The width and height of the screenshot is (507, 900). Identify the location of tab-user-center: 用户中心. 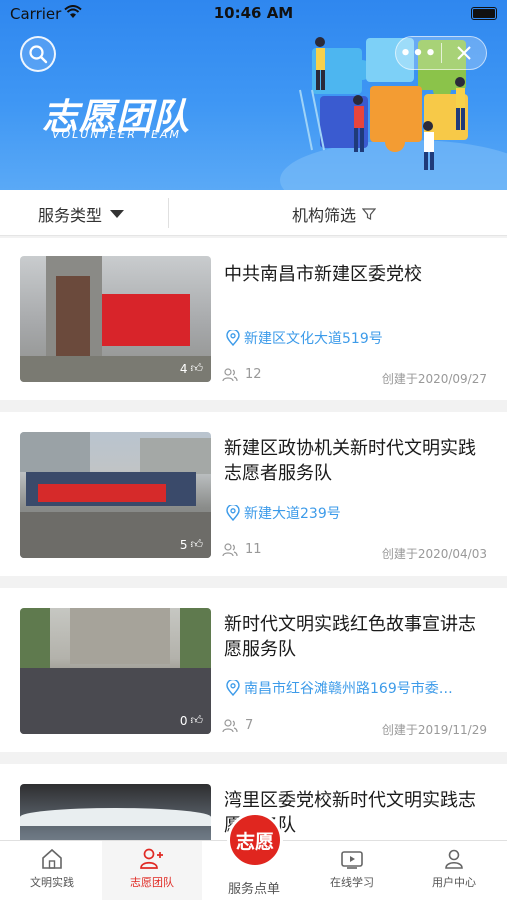
(454, 870).